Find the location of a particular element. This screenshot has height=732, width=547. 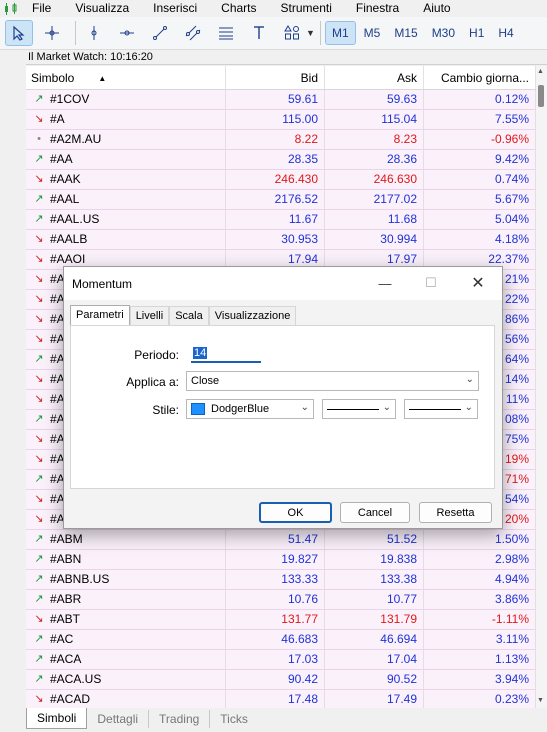

tab-parametri: Parametri is located at coordinates (100, 315).